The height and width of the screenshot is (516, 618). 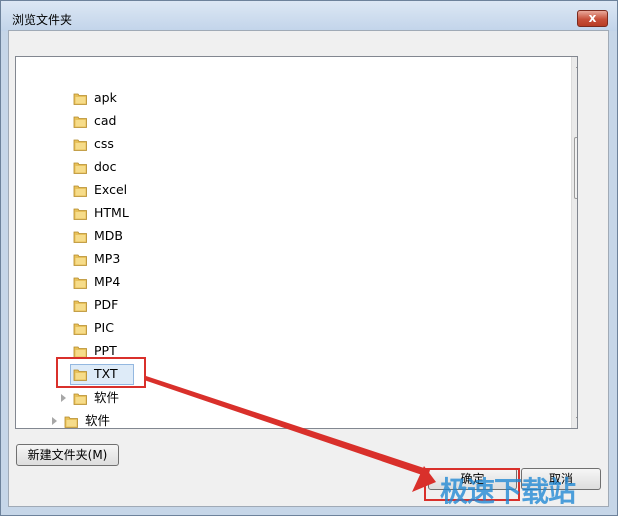 I want to click on annotation-arrow, so click(x=290, y=434).